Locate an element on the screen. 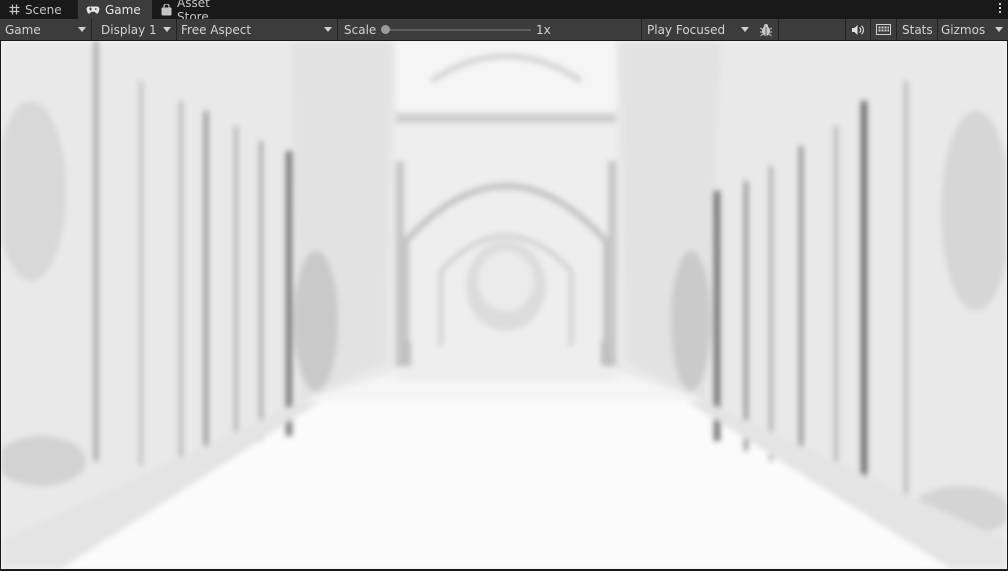 This screenshot has width=1008, height=571. editor-tab-bar: Scene Game Asset Store is located at coordinates (504, 12).